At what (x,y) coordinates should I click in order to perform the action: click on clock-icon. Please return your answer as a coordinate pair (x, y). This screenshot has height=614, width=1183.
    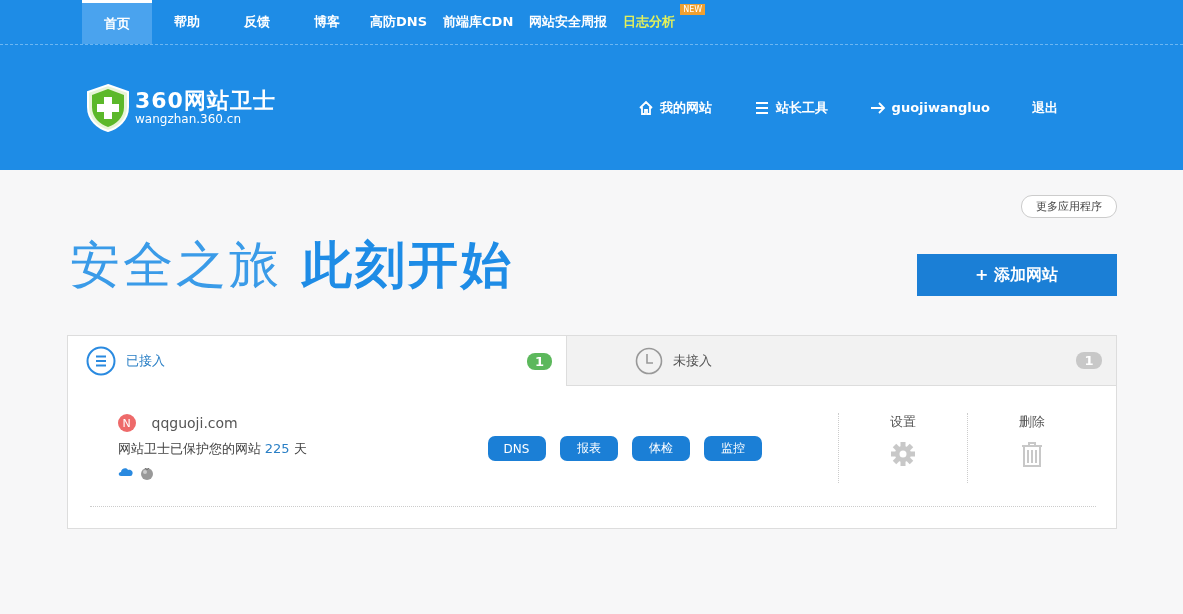
    Looking at the image, I should click on (649, 360).